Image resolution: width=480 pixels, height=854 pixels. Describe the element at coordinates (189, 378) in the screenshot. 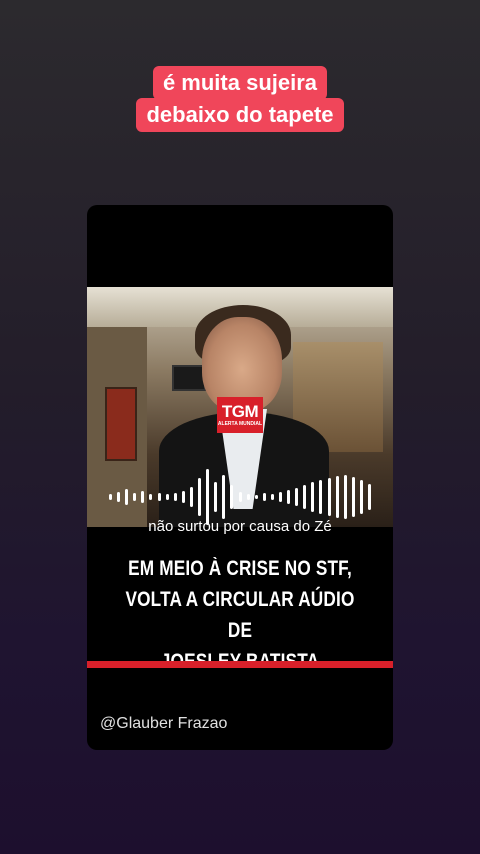

I see `photo-tv` at that location.